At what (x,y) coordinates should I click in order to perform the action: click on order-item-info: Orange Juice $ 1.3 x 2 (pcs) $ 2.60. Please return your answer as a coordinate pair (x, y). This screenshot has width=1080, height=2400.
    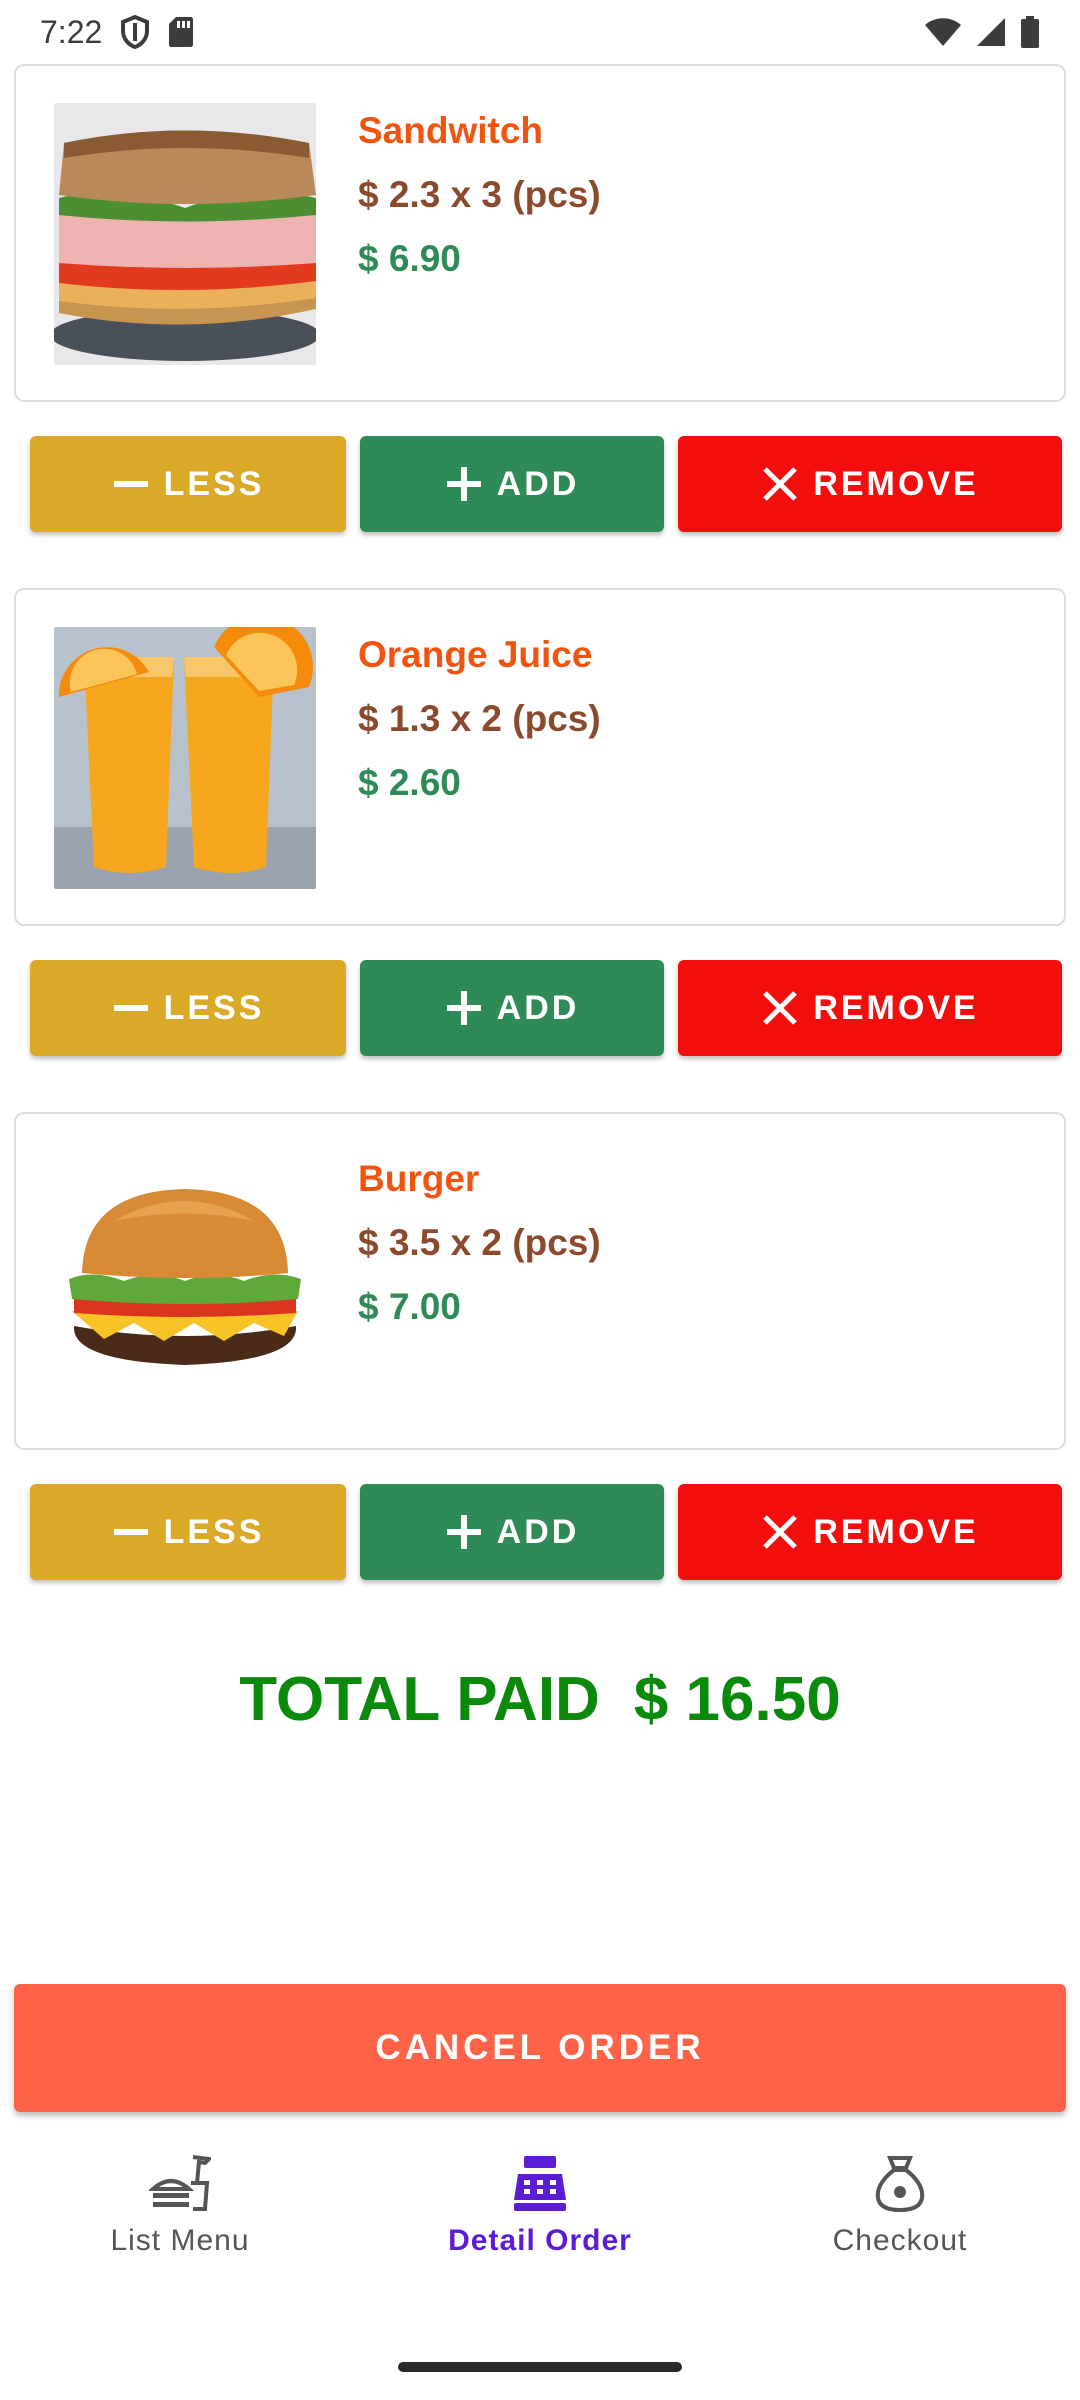
    Looking at the image, I should click on (479, 726).